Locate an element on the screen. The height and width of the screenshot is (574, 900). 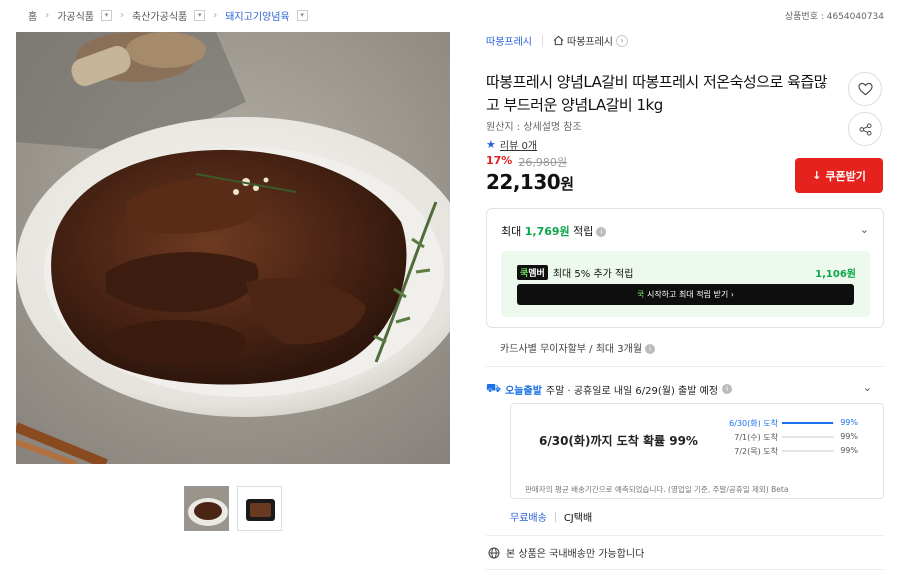
original-price: 26,980원 is located at coordinates (542, 162).